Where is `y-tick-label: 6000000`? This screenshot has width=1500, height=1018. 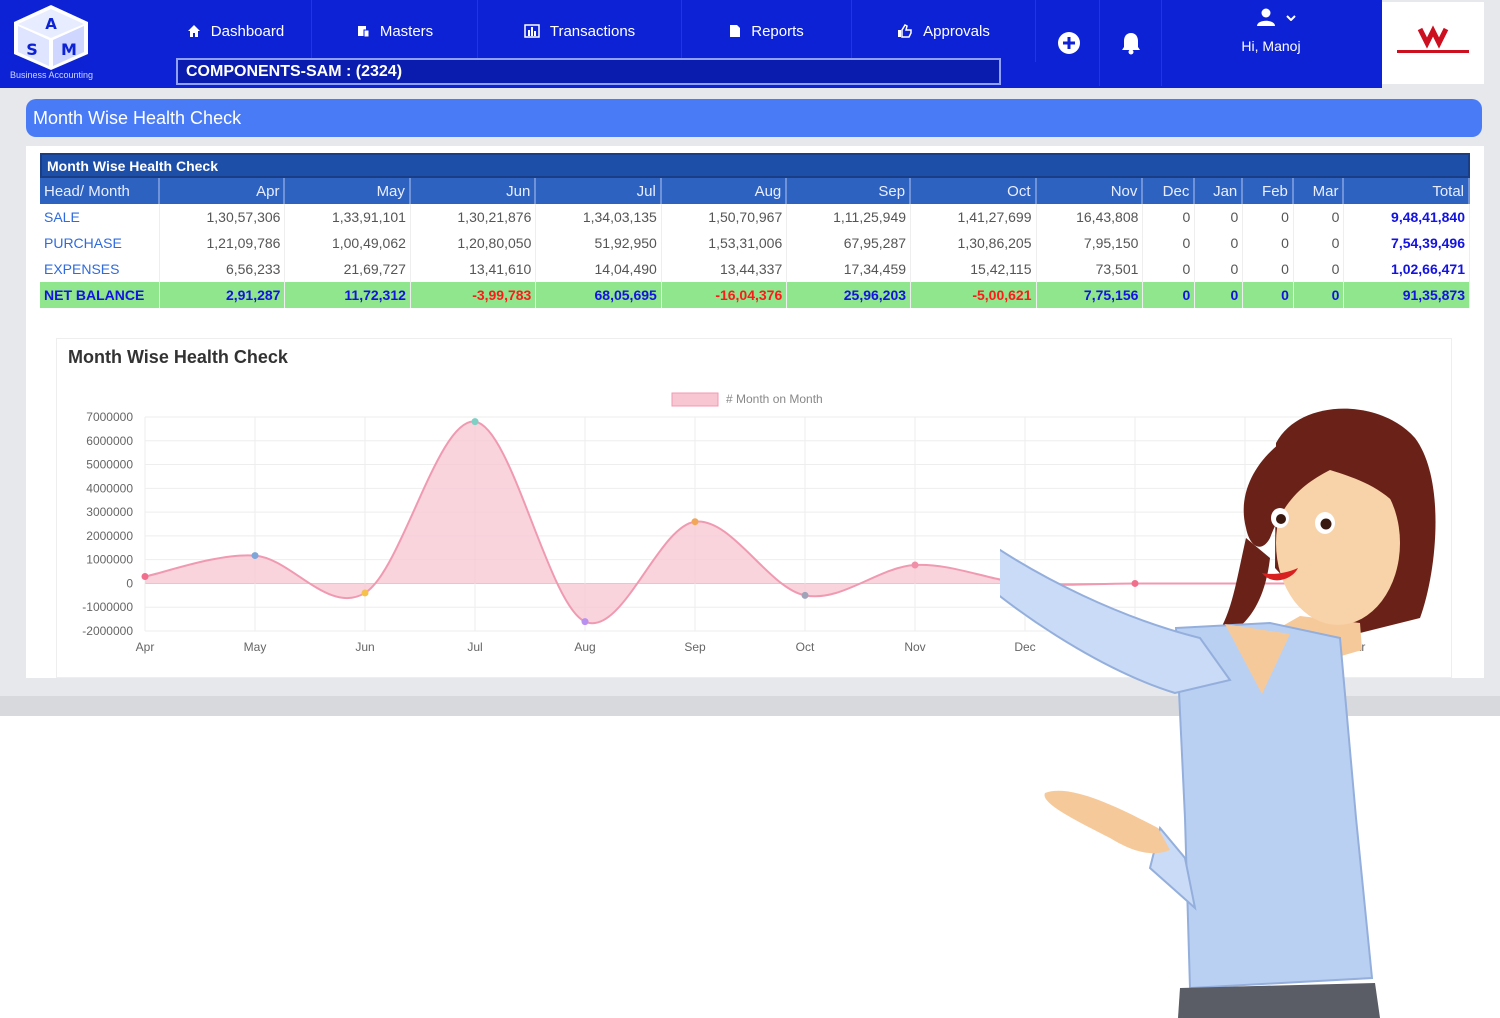 y-tick-label: 6000000 is located at coordinates (109, 441).